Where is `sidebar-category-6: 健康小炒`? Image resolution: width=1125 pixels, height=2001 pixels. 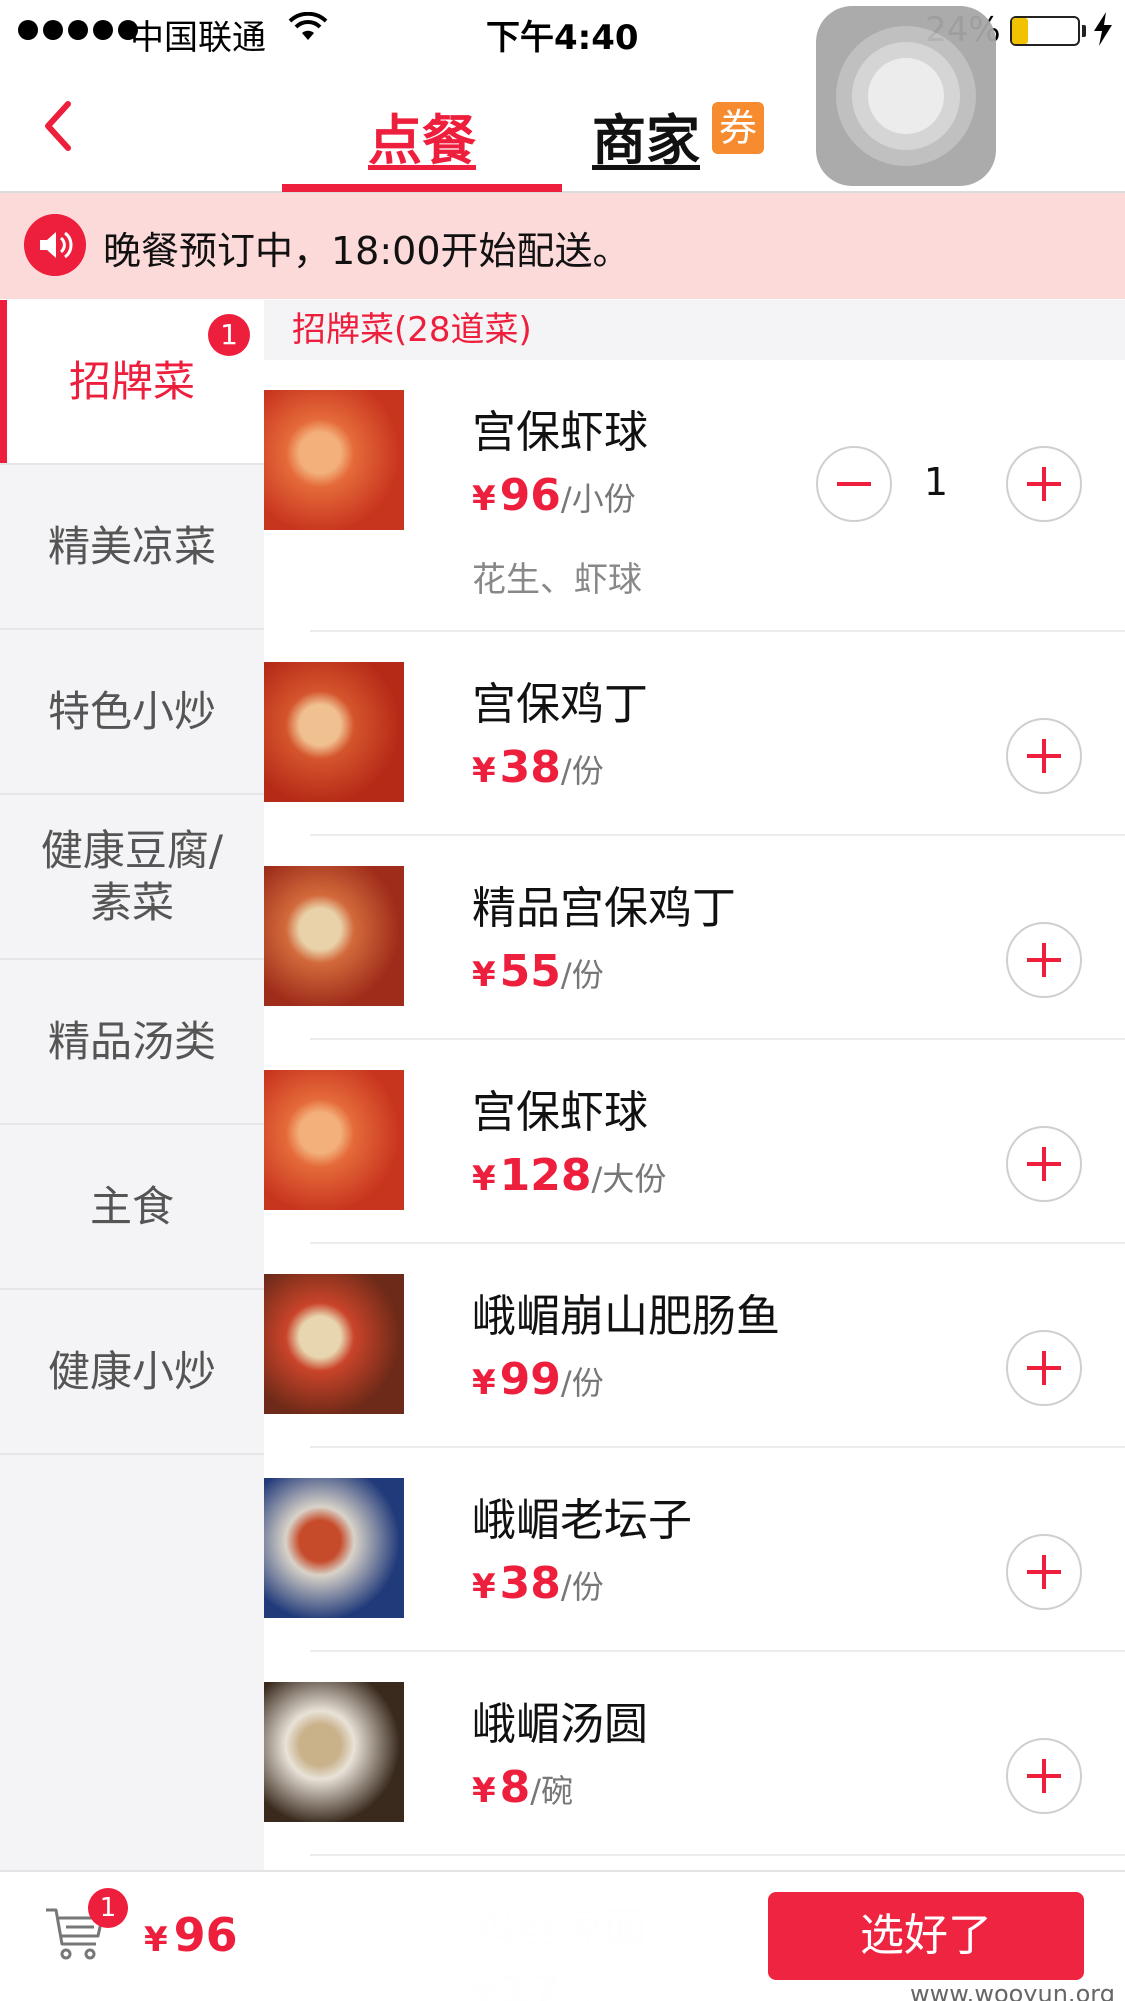 sidebar-category-6: 健康小炒 is located at coordinates (132, 1372).